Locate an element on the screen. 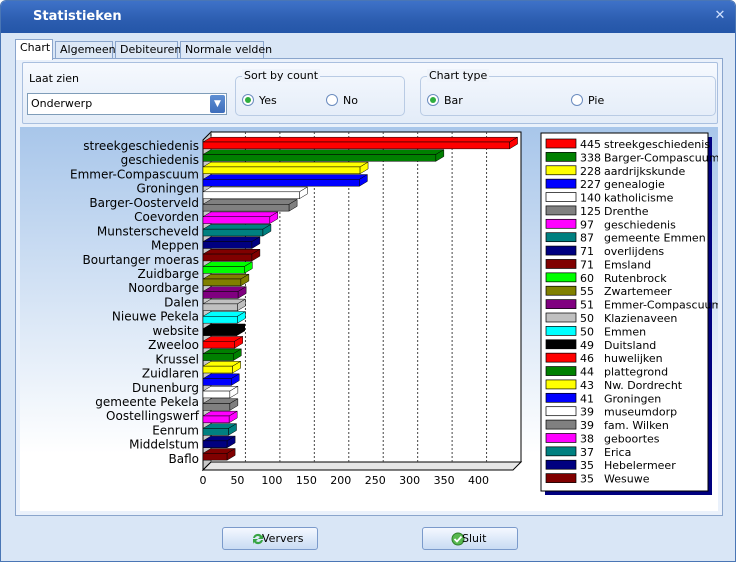  legend-label: museumdorp is located at coordinates (640, 412).